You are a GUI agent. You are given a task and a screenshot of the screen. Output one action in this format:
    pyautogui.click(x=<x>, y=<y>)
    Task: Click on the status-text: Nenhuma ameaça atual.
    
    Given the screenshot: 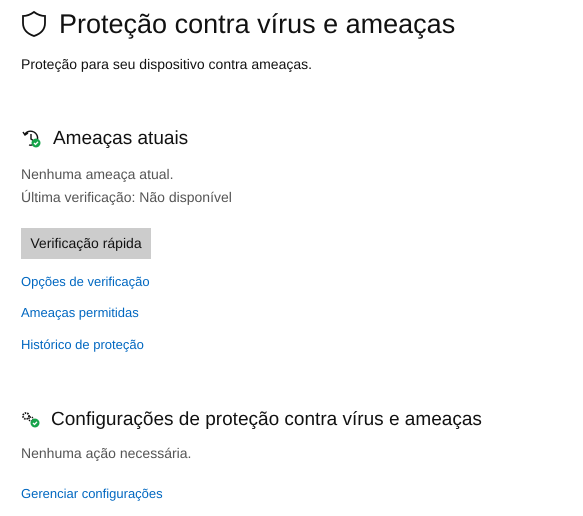 What is the action you would take?
    pyautogui.click(x=98, y=174)
    